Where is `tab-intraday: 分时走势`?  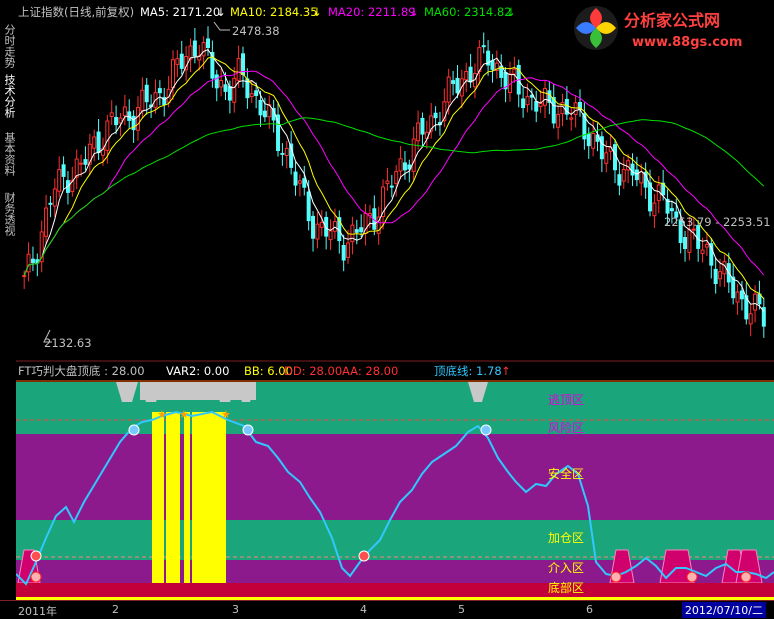 tab-intraday: 分时走势 is located at coordinates (8, 46).